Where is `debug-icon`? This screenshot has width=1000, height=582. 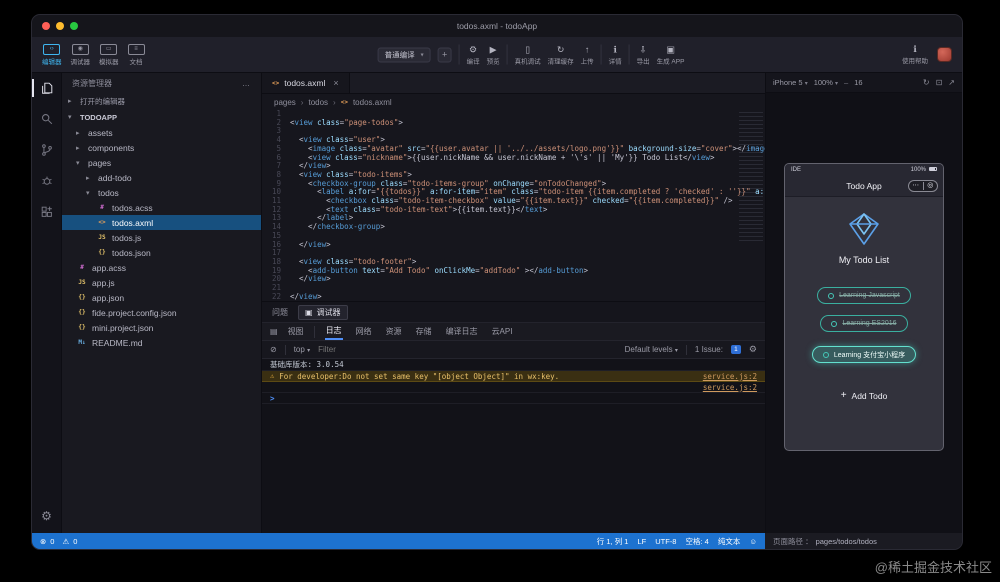
debug-icon is located at coordinates (46, 181).